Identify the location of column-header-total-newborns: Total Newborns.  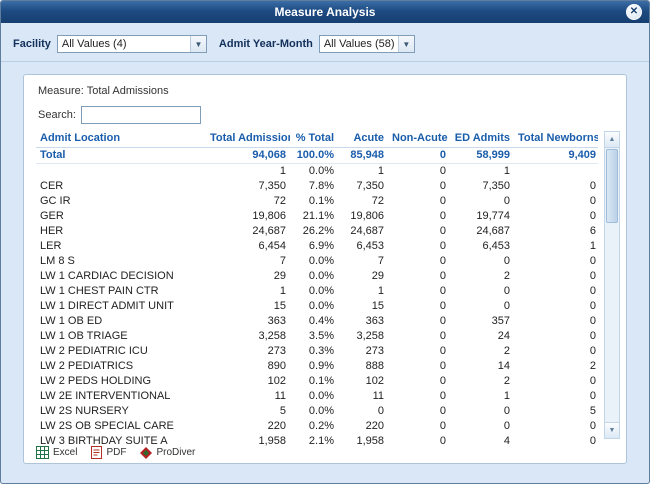
(556, 139).